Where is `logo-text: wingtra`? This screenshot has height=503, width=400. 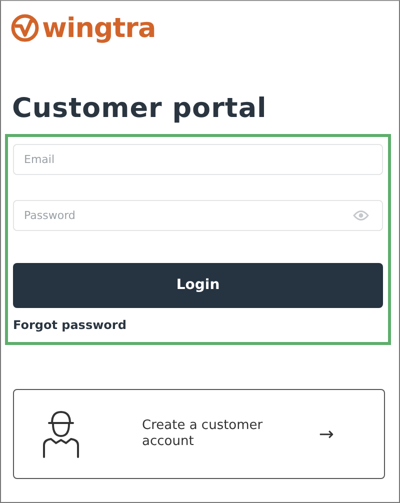 logo-text: wingtra is located at coordinates (99, 28).